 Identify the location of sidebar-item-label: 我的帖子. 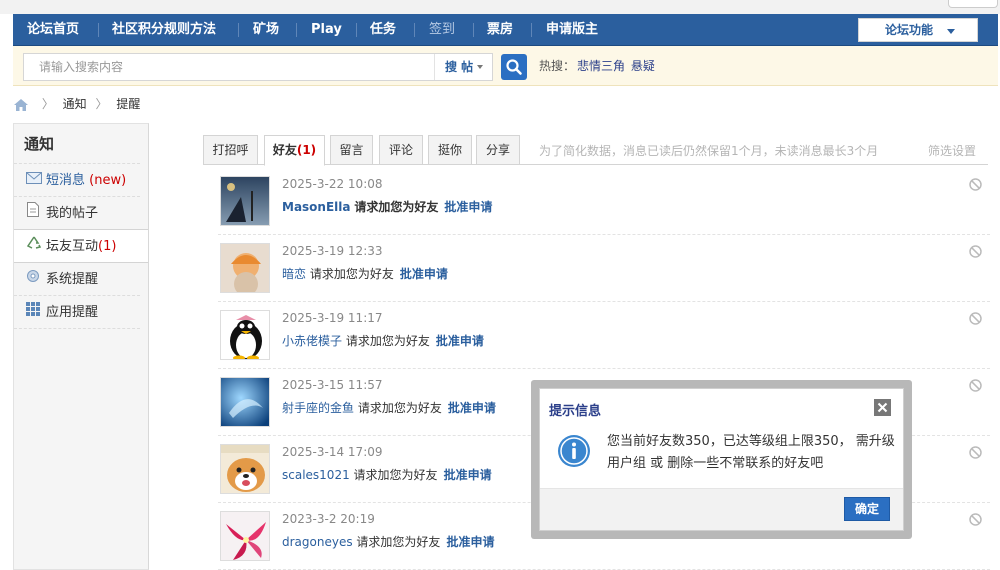
(72, 213).